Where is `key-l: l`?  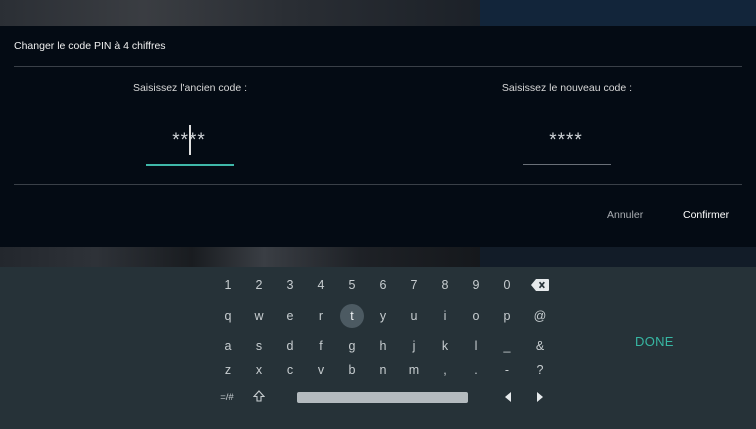
key-l: l is located at coordinates (476, 346).